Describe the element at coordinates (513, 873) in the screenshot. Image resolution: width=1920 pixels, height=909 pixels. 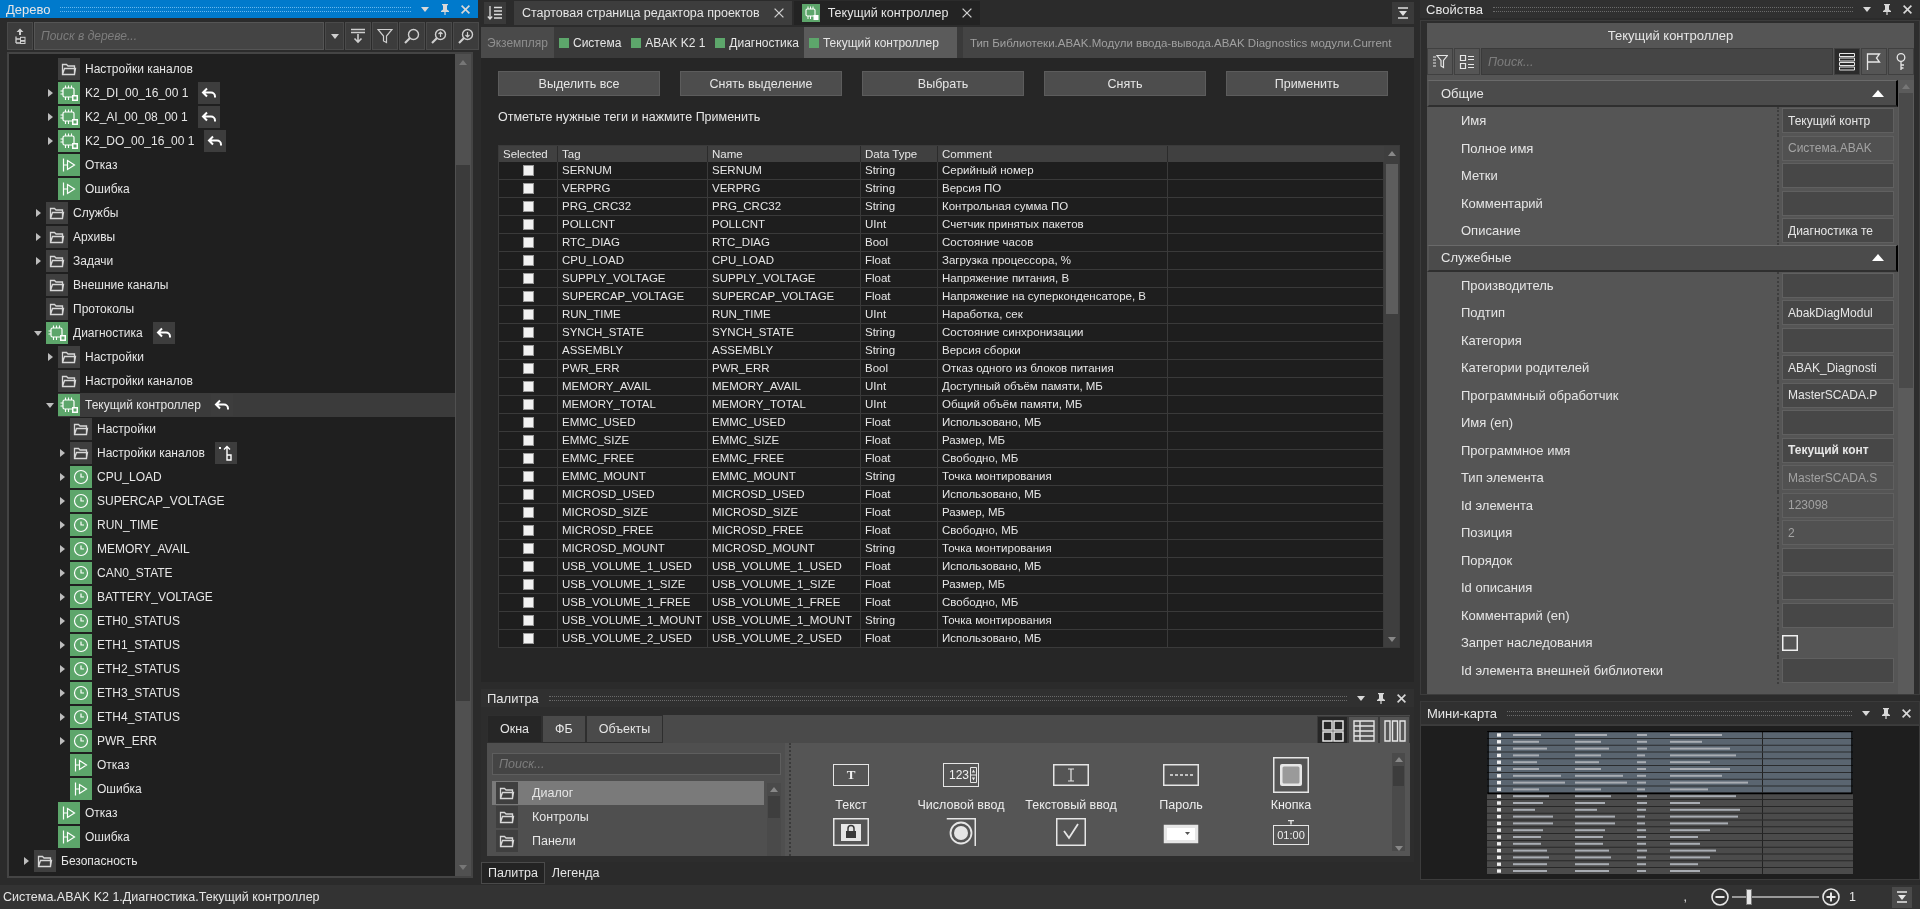
I see `panel-tab: Палитра` at that location.